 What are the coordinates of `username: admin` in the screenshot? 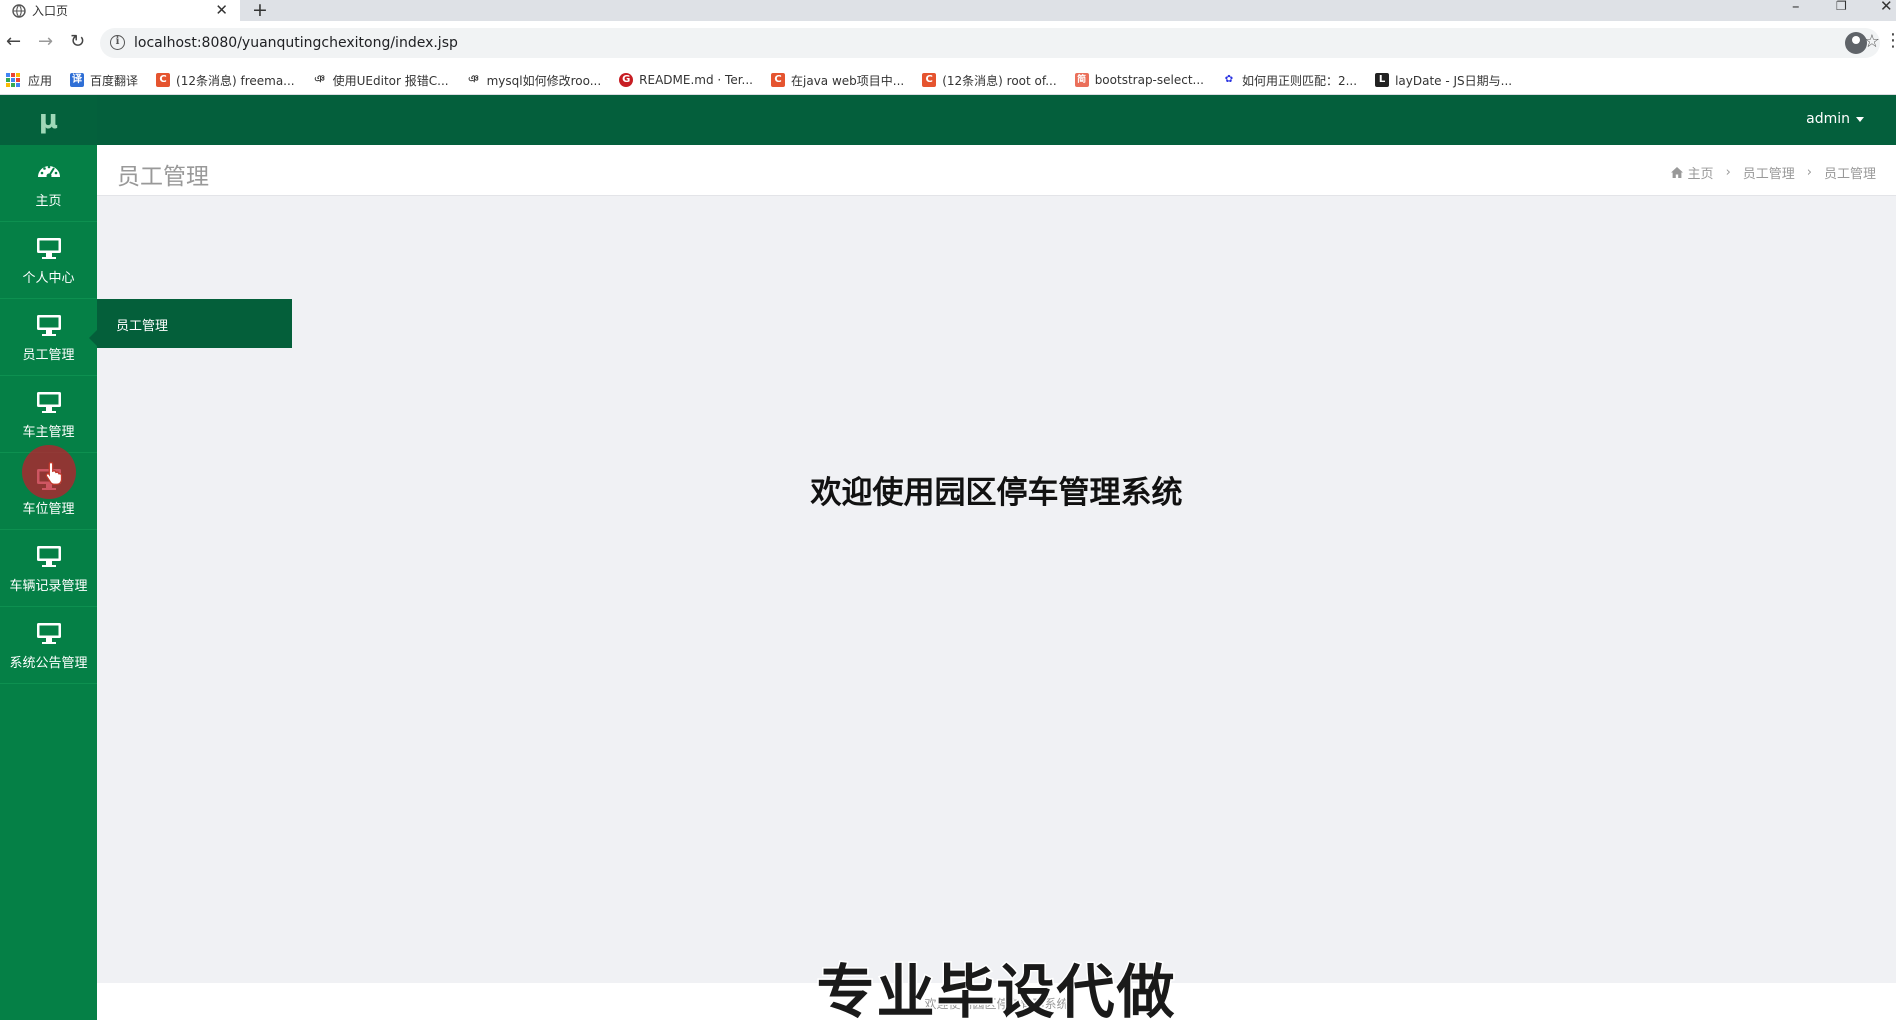 It's located at (1828, 119).